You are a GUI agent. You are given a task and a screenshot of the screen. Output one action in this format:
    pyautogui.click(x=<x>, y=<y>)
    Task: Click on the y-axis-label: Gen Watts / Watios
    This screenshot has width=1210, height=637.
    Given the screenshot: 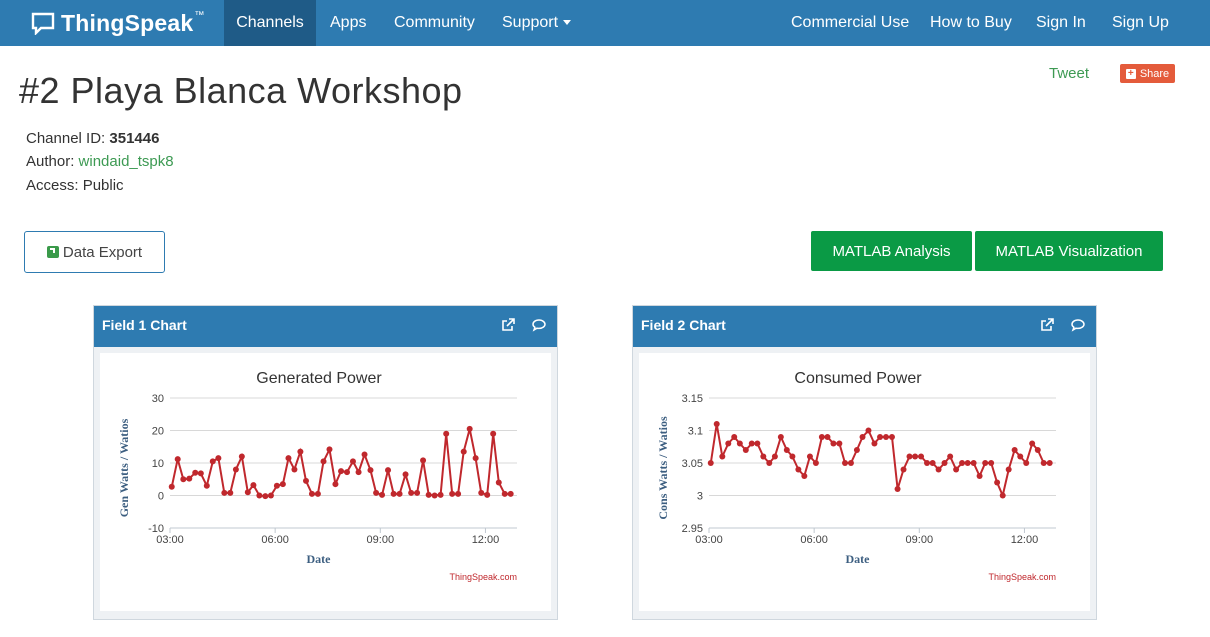 What is the action you would take?
    pyautogui.click(x=124, y=467)
    